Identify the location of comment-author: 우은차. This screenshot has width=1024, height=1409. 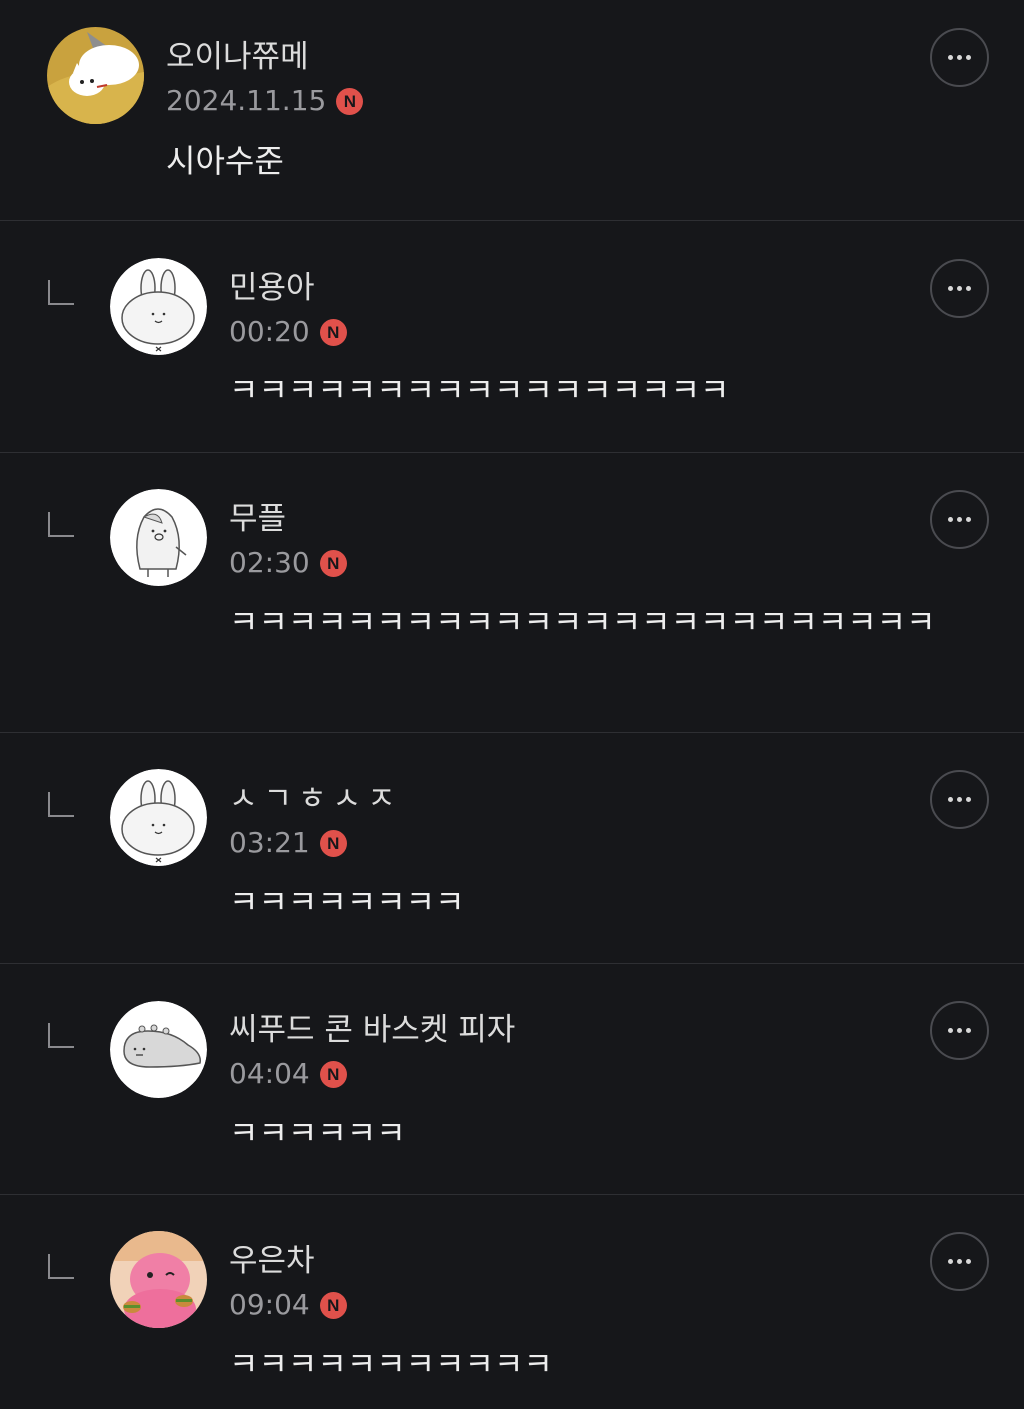
(272, 1261).